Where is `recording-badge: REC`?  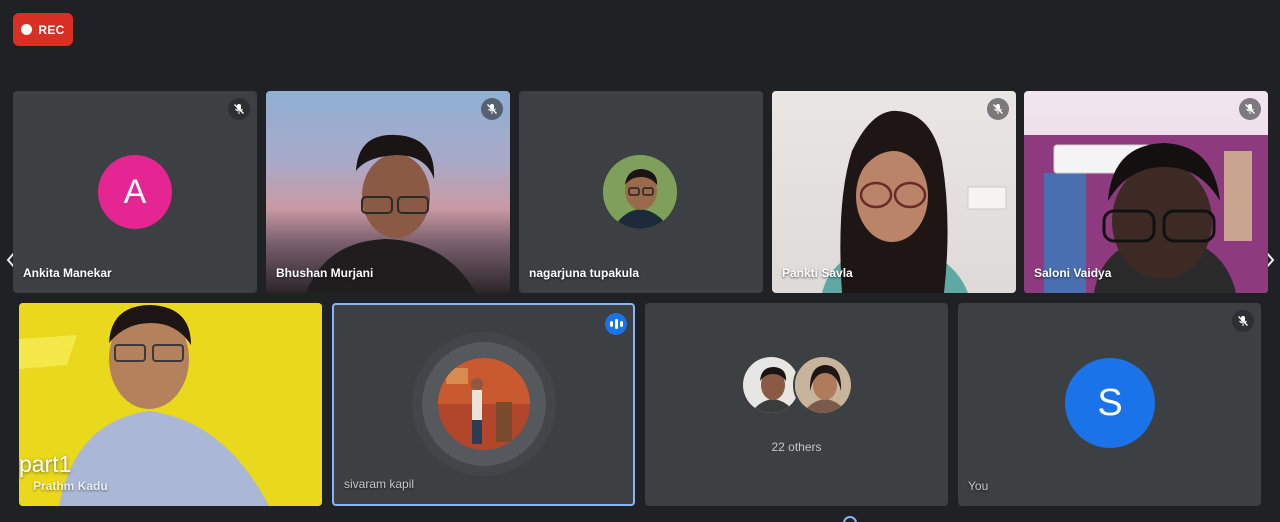
recording-badge: REC is located at coordinates (43, 29).